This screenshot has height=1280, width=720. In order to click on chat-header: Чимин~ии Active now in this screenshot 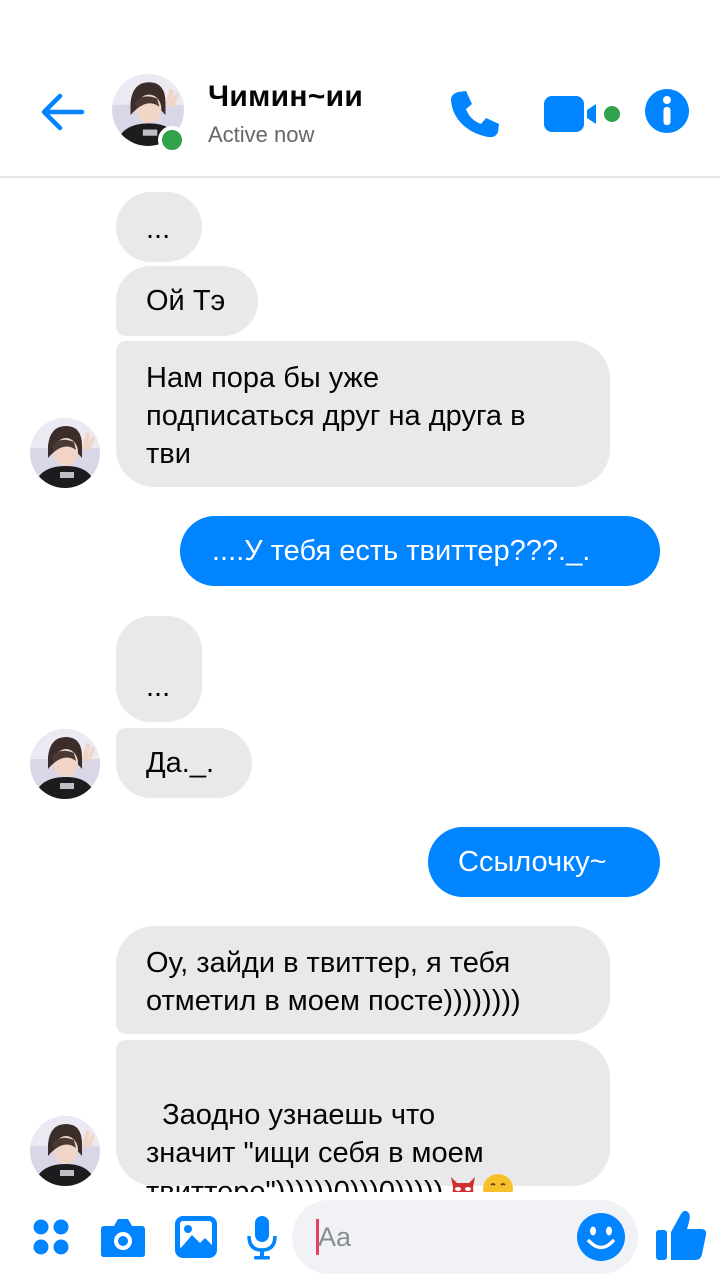, I will do `click(360, 89)`.